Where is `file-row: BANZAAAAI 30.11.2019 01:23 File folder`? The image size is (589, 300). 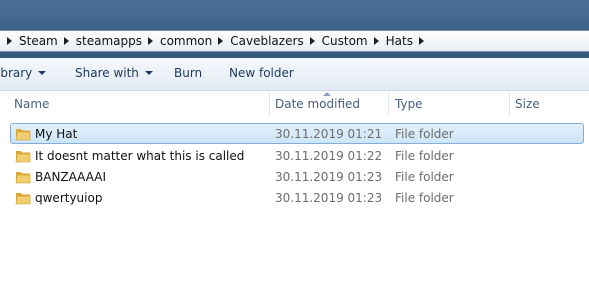
file-row: BANZAAAAI 30.11.2019 01:23 File folder is located at coordinates (297, 176).